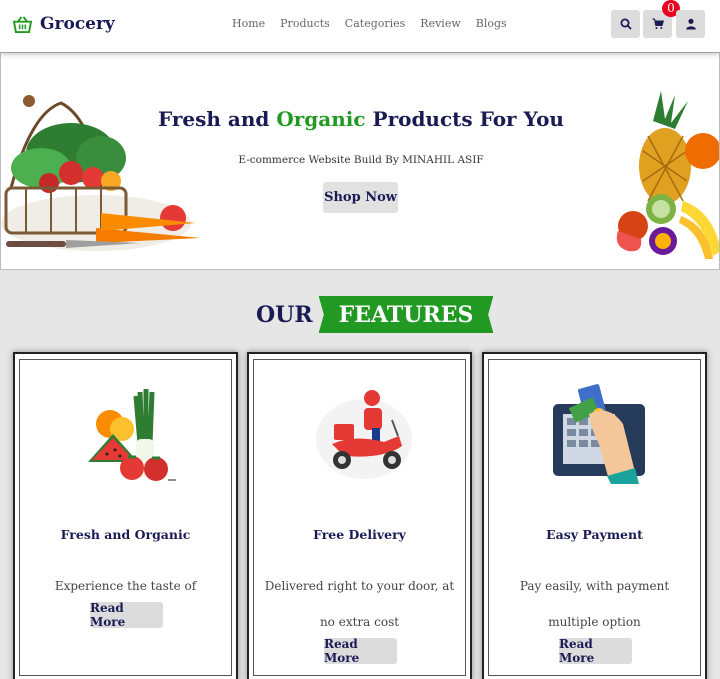  Describe the element at coordinates (594, 604) in the screenshot. I see `feature-card-description: Pay easily, with payment multiple option` at that location.